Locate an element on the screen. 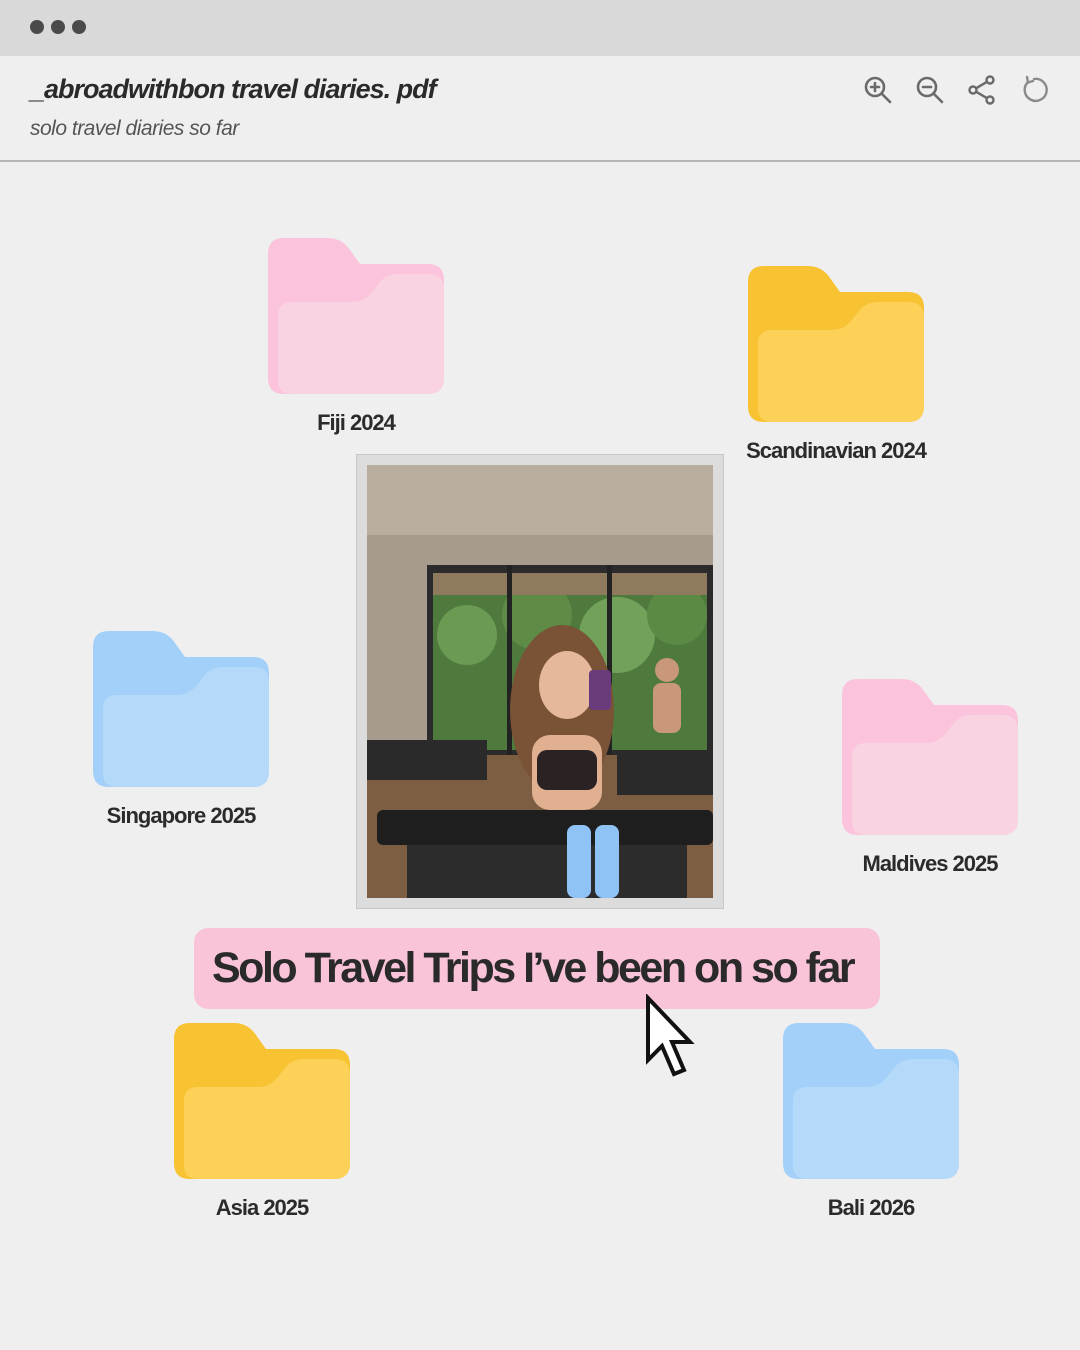  folder-label: Singapore 2025 is located at coordinates (181, 815).